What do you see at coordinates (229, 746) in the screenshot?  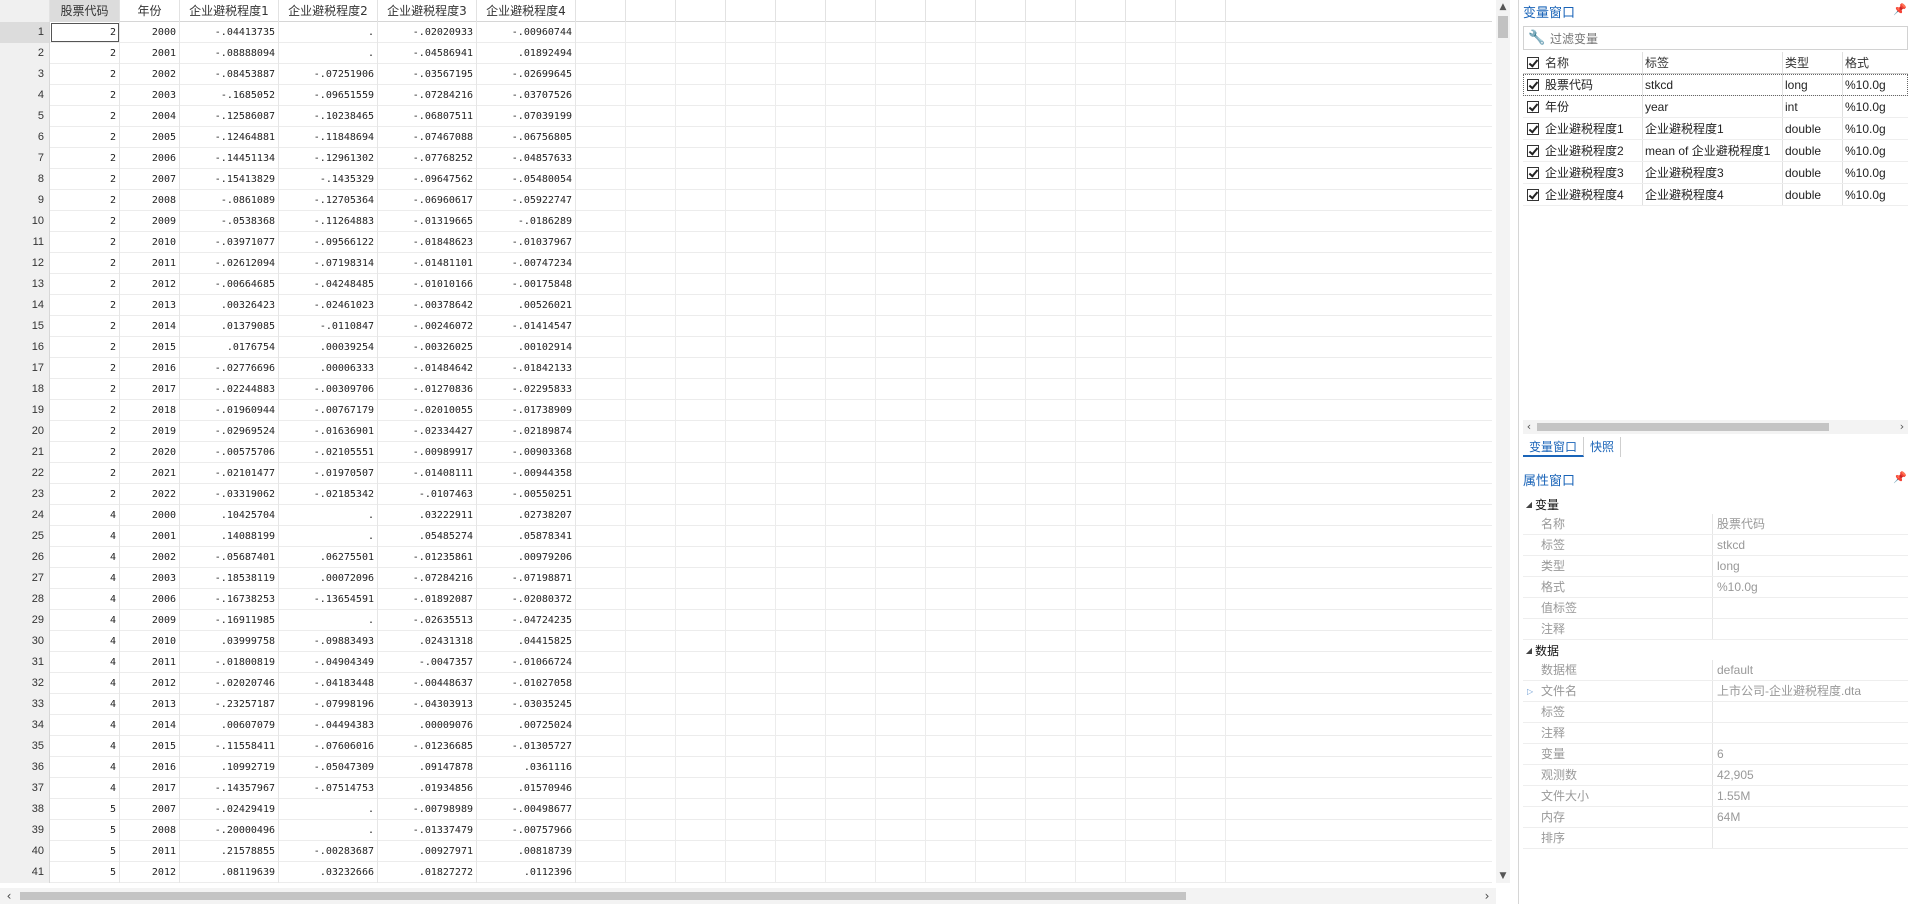 I see `data-cell: -.11558411` at bounding box center [229, 746].